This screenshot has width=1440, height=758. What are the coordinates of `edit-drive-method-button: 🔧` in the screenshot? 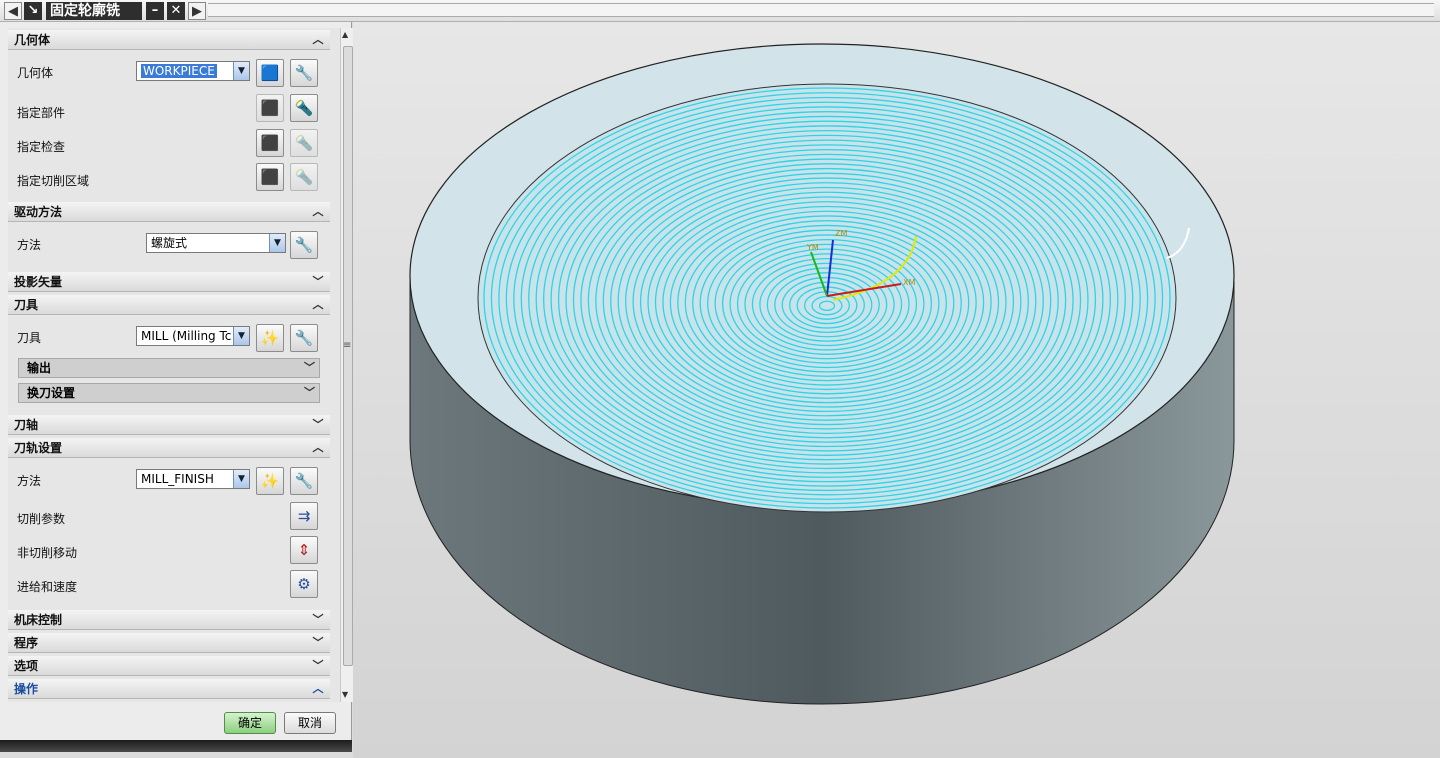 It's located at (304, 245).